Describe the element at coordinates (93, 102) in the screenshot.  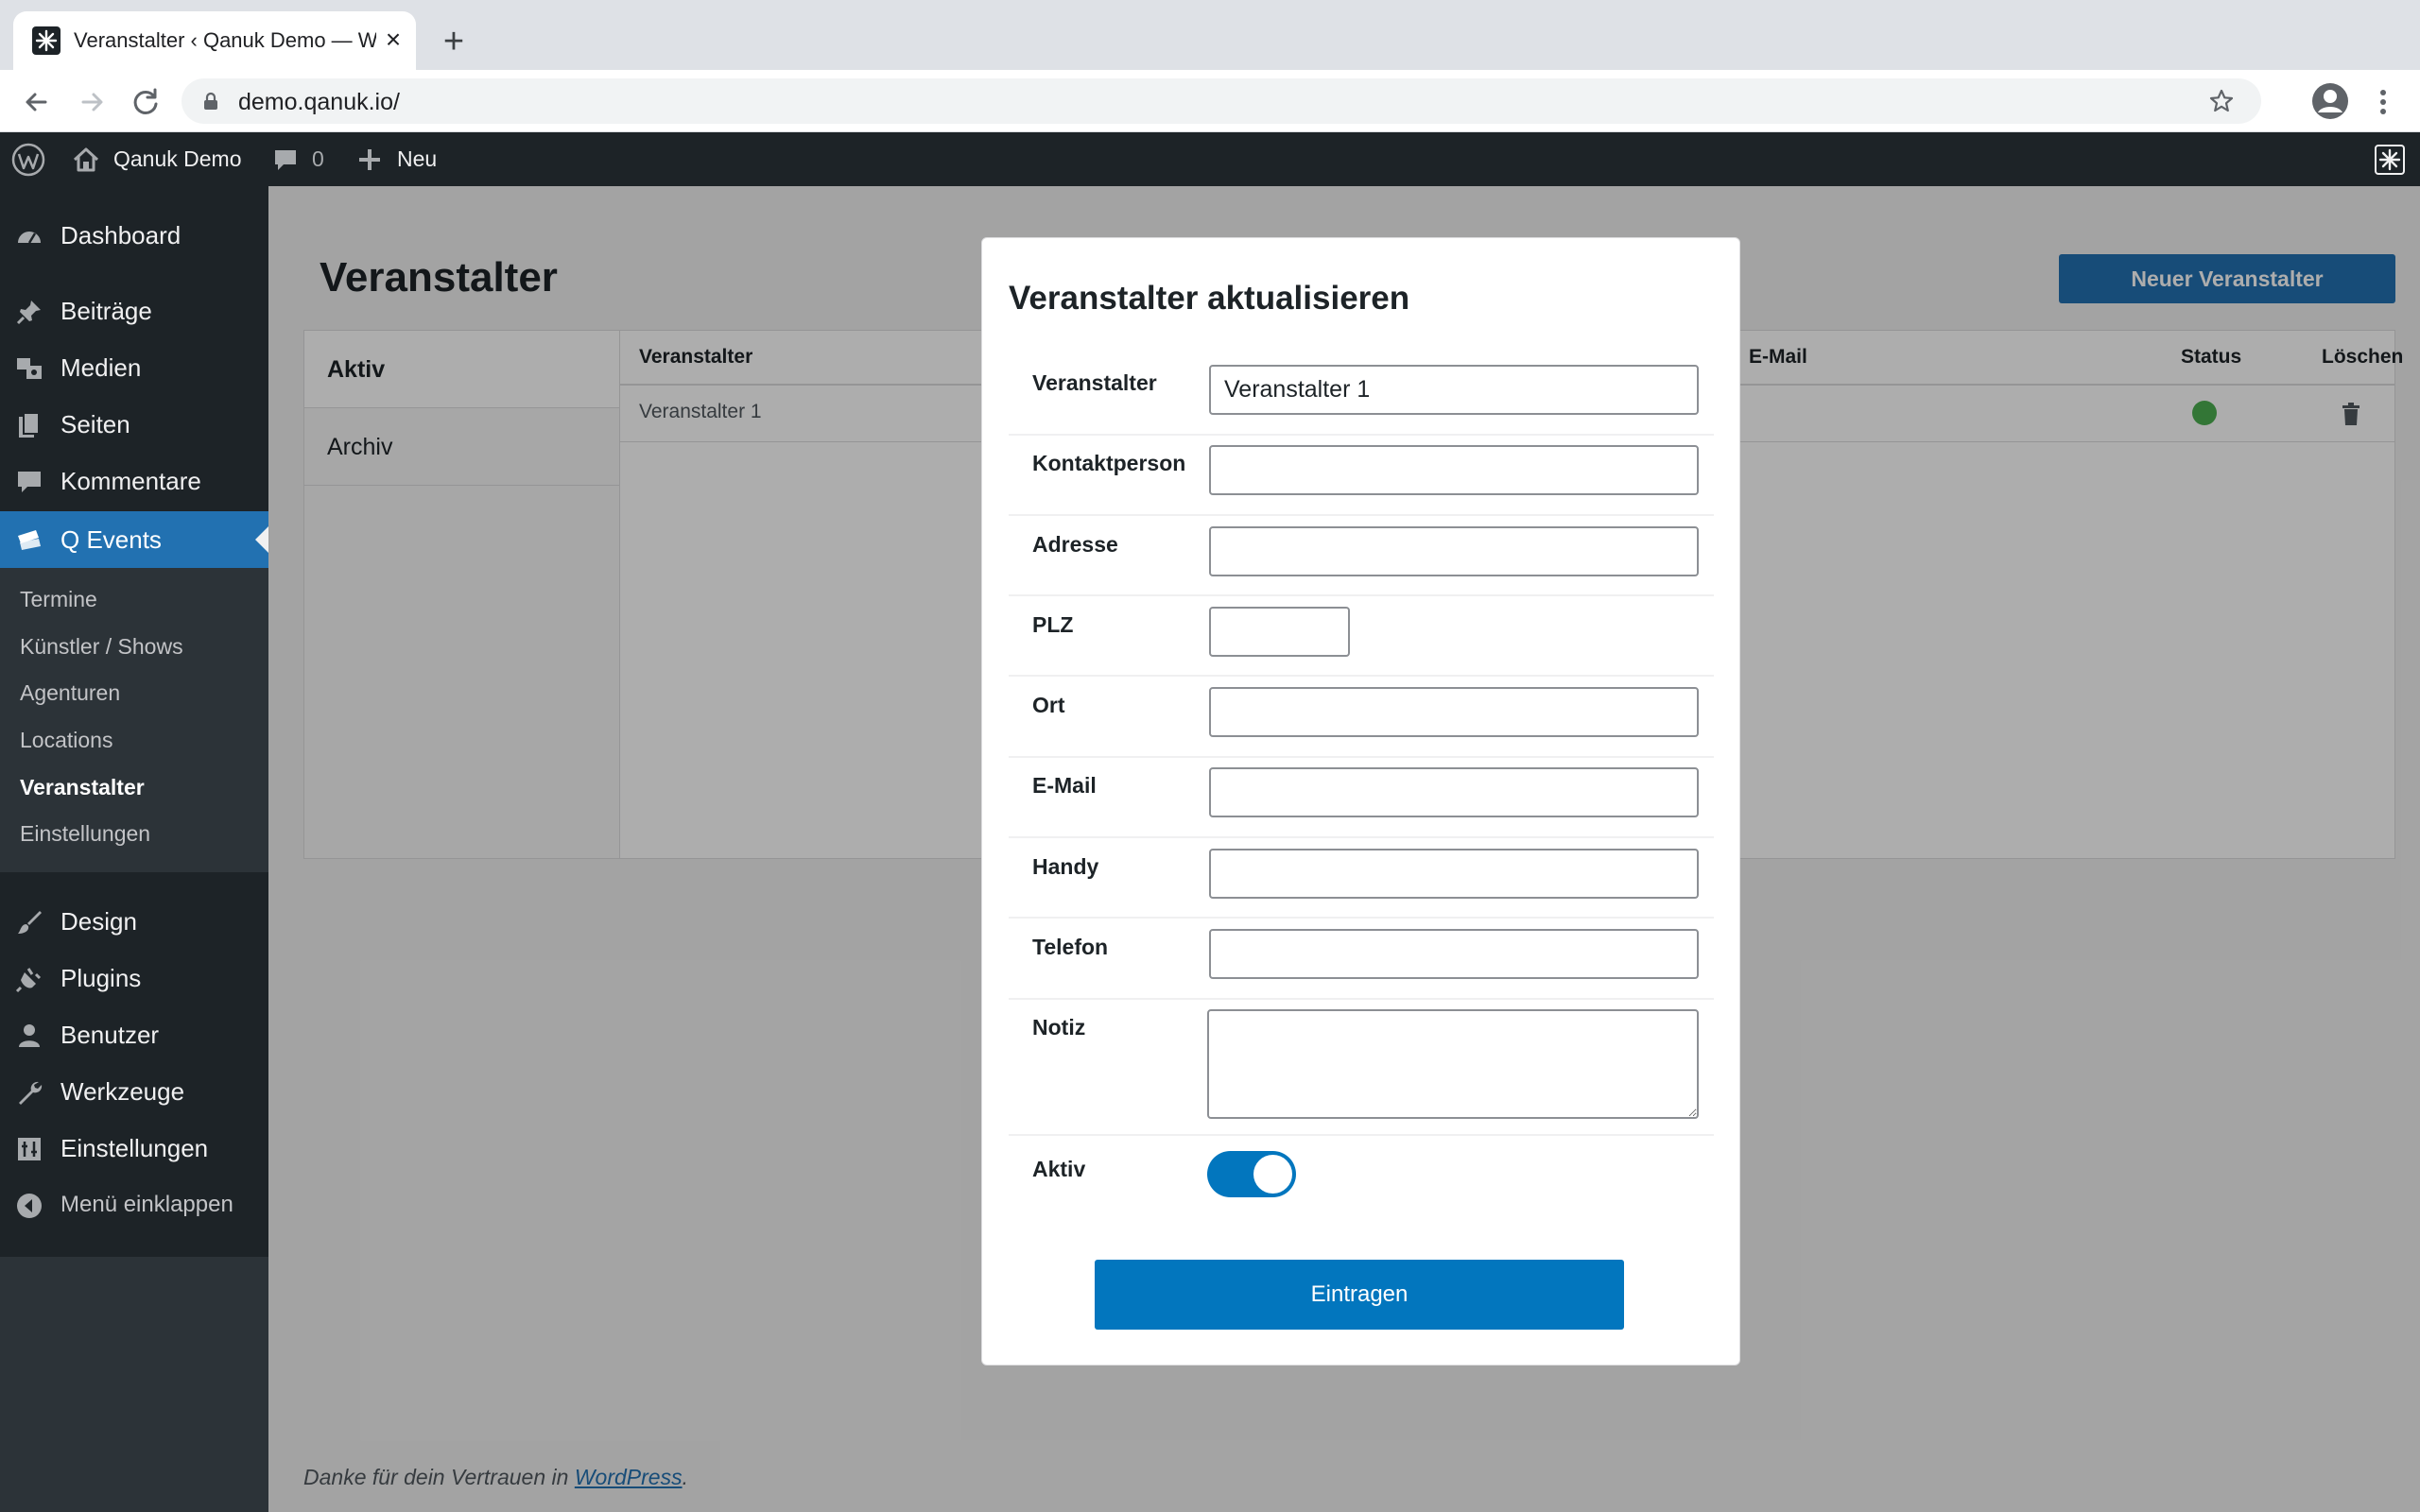
I see `forward-icon` at that location.